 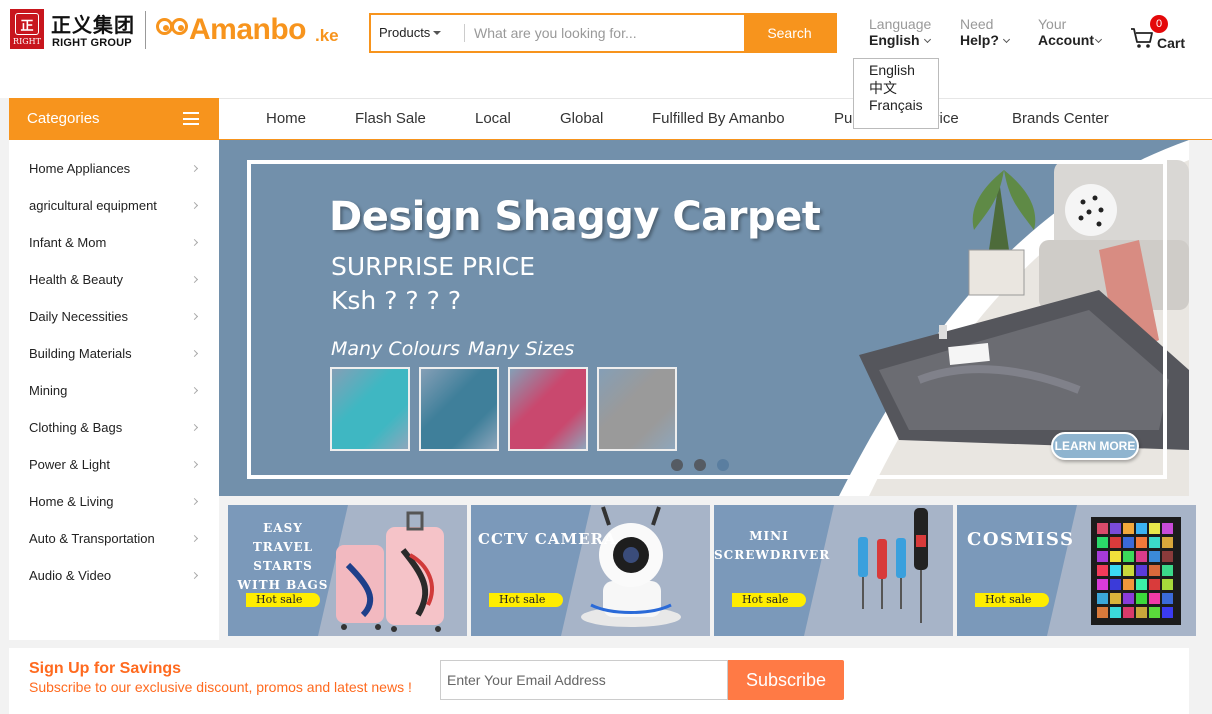 I want to click on cart-button: 0 Cart, so click(x=1160, y=33).